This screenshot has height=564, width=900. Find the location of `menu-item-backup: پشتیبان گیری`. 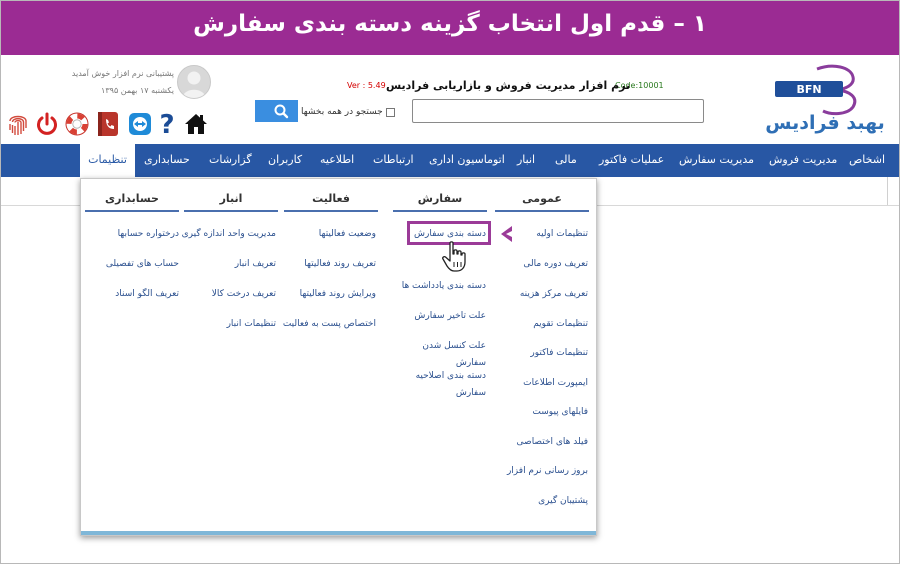

menu-item-backup: پشتیبان گیری is located at coordinates (563, 501).